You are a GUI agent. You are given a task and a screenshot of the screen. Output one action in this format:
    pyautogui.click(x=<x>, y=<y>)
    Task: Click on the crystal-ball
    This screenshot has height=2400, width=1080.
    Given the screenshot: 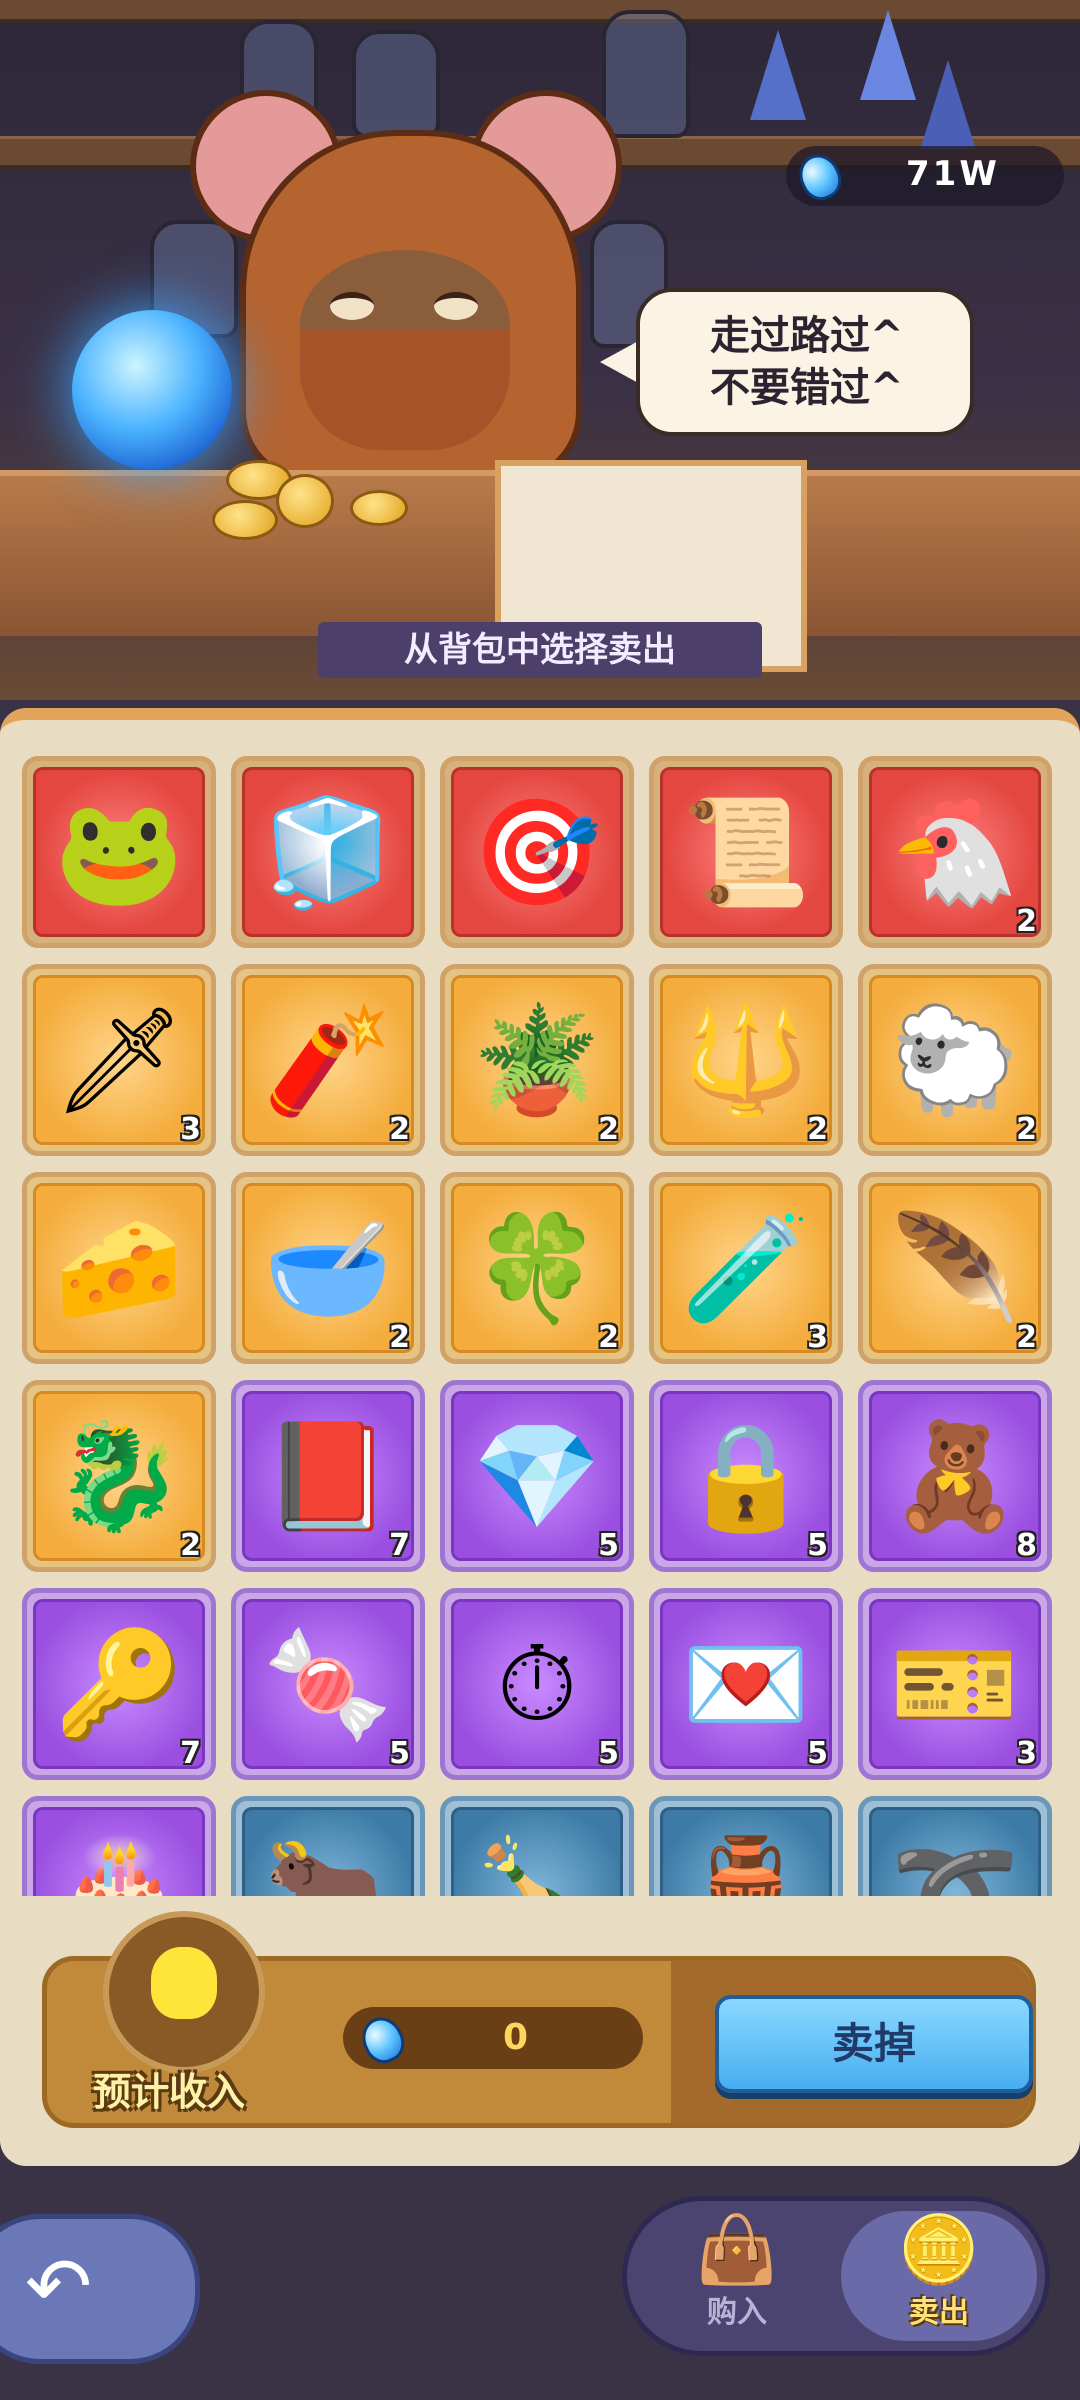 What is the action you would take?
    pyautogui.click(x=152, y=390)
    